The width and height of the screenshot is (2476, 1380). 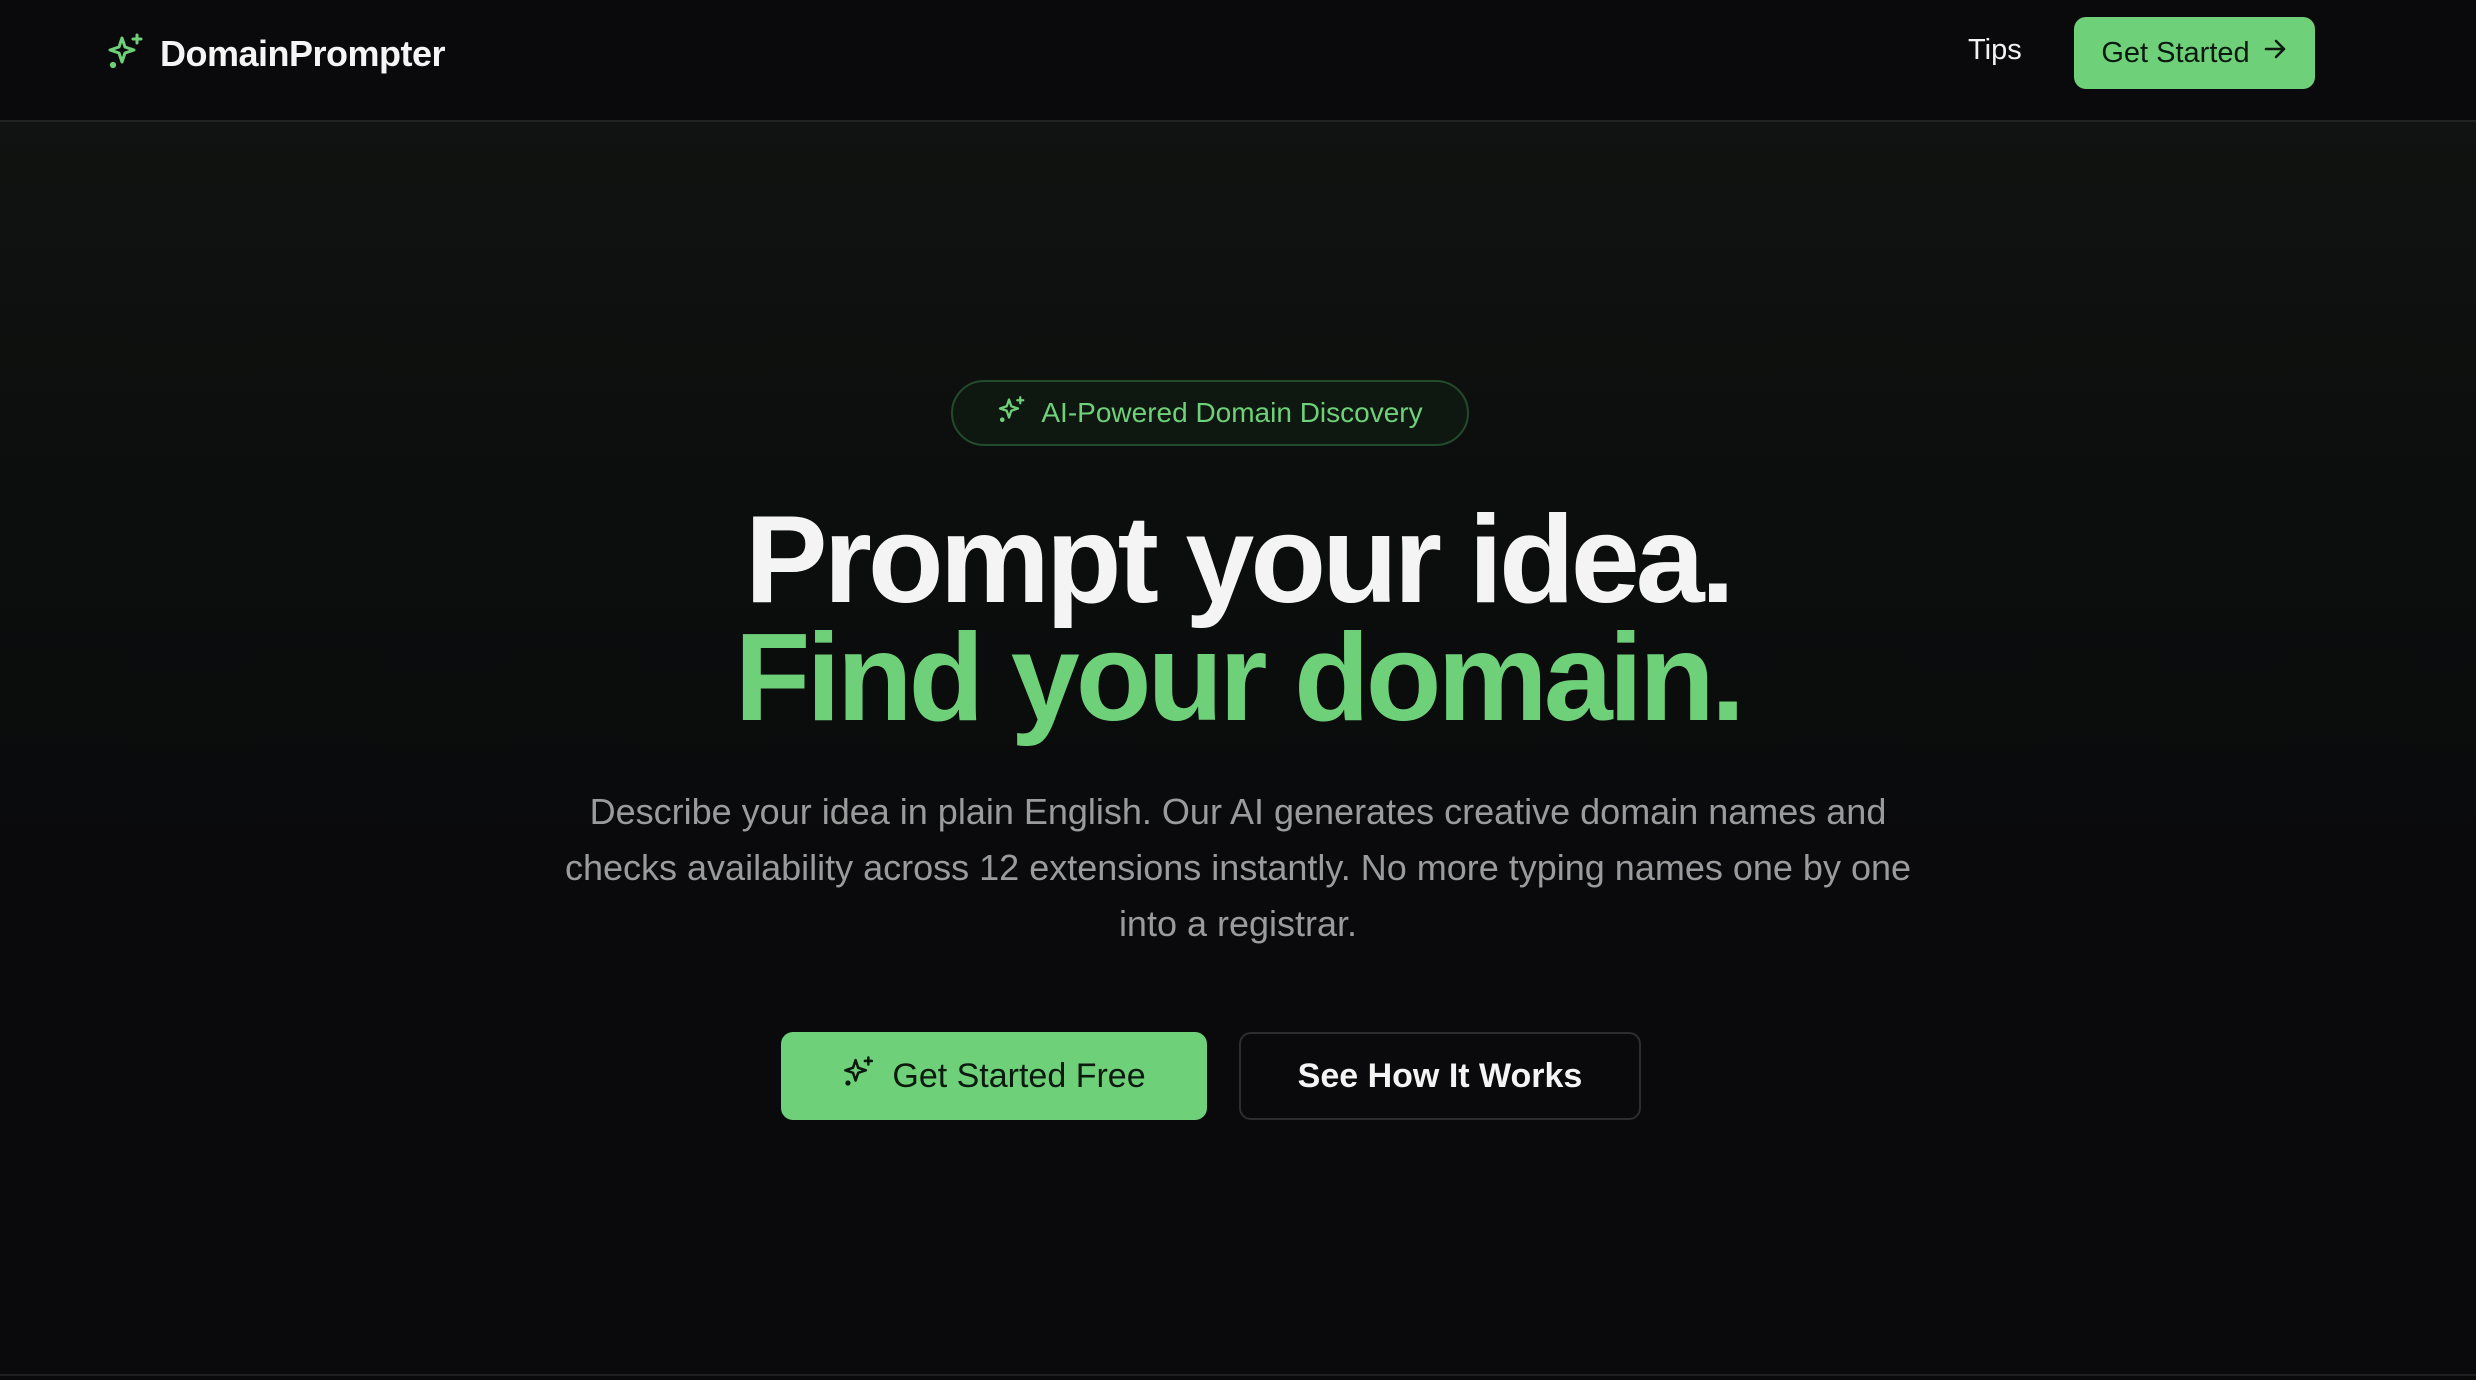 I want to click on nav-link-tips: Tips, so click(x=1995, y=50).